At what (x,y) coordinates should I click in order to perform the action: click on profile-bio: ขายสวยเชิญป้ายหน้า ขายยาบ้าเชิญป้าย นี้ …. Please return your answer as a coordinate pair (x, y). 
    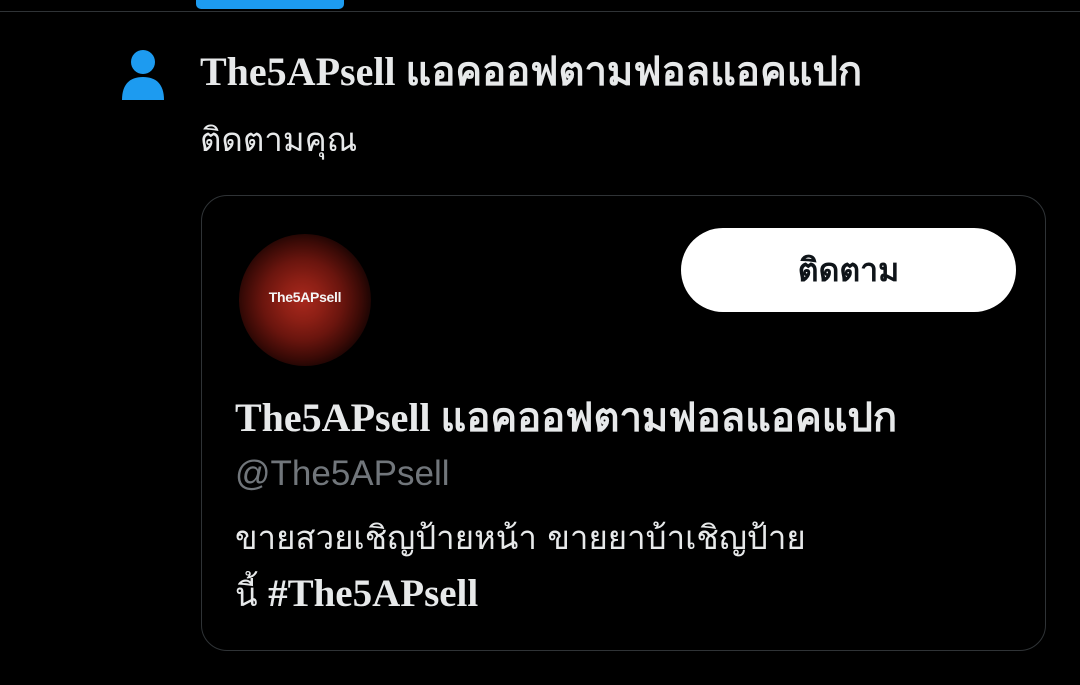
    Looking at the image, I should click on (630, 566).